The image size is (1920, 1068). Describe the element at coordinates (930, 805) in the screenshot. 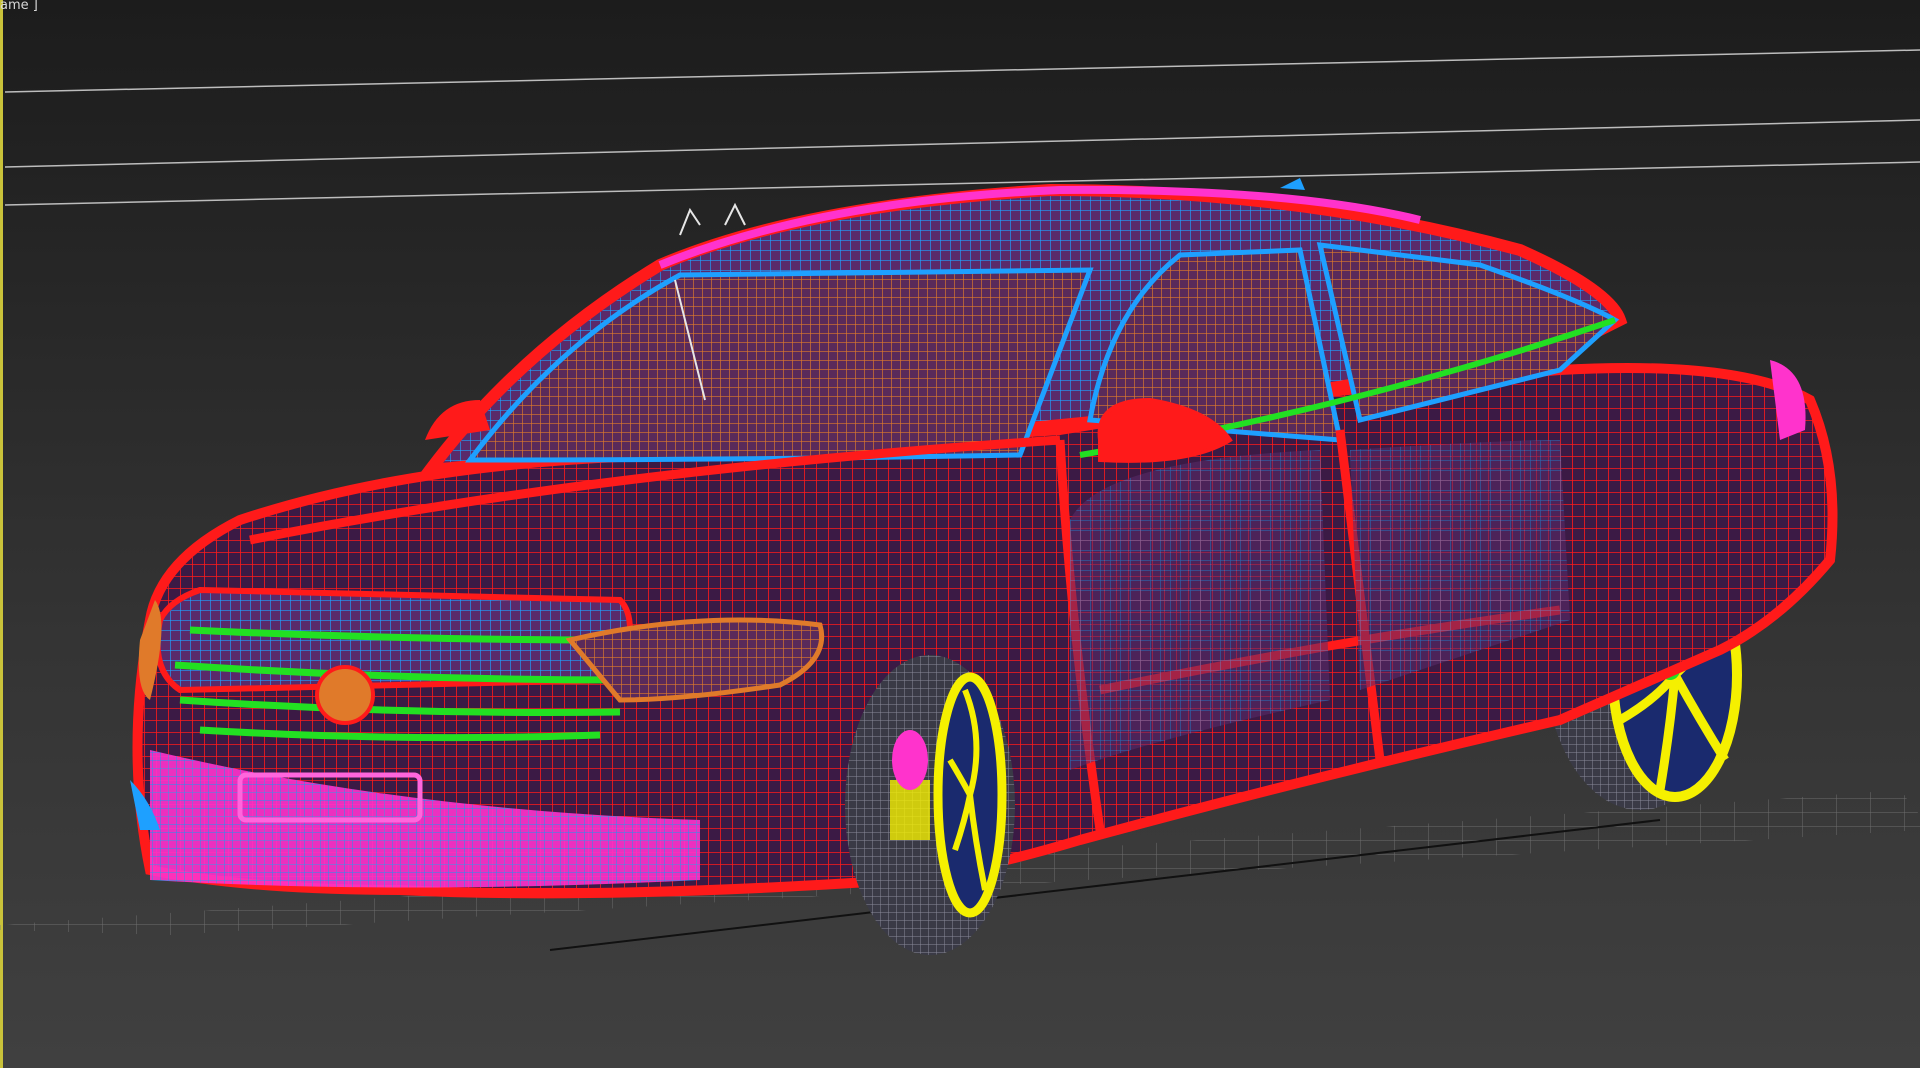

I see `front-wheel` at that location.